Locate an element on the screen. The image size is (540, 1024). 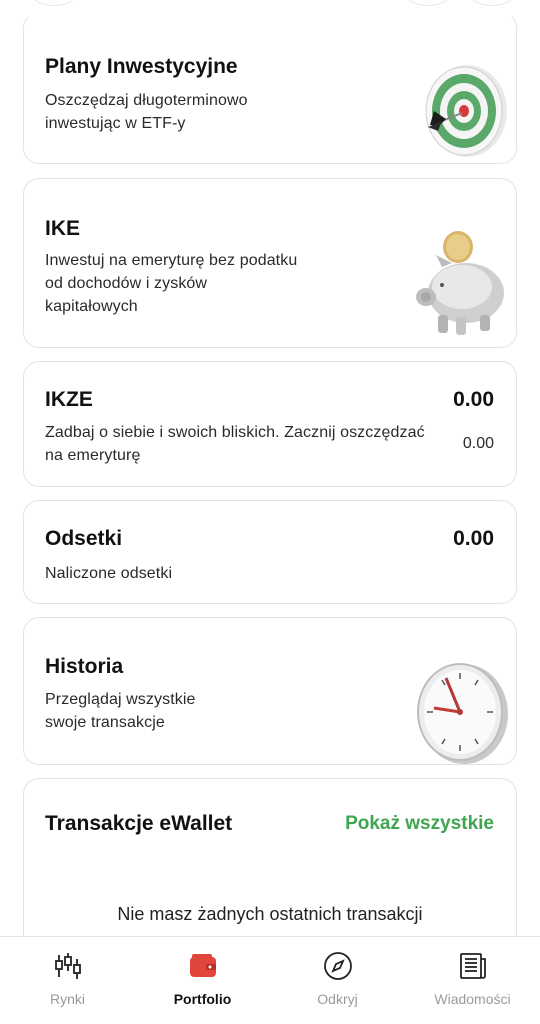
card-title: Plany Inwestycyjne is located at coordinates (141, 66).